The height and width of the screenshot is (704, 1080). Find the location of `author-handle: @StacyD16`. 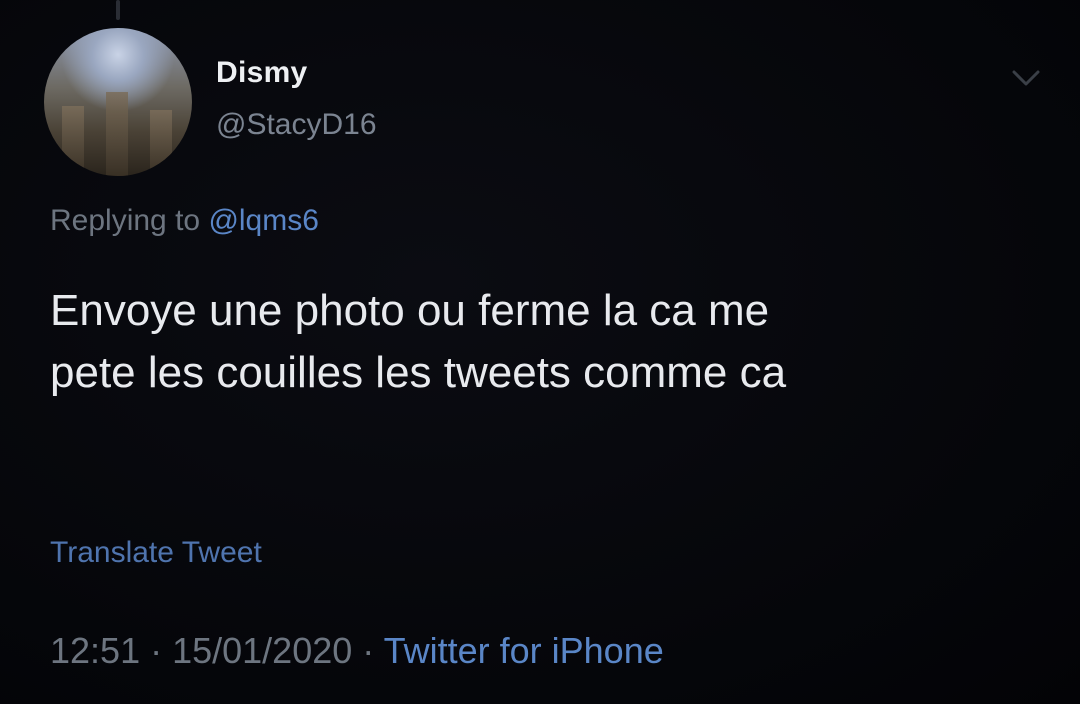

author-handle: @StacyD16 is located at coordinates (296, 125).